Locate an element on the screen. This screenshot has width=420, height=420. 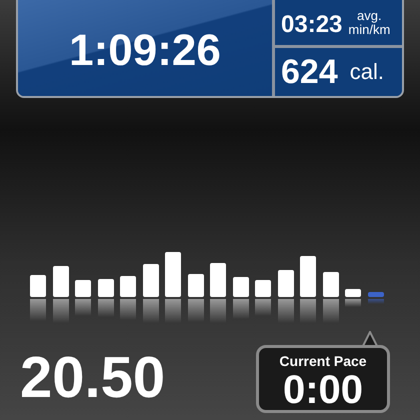
calories-value: 624 is located at coordinates (309, 72).